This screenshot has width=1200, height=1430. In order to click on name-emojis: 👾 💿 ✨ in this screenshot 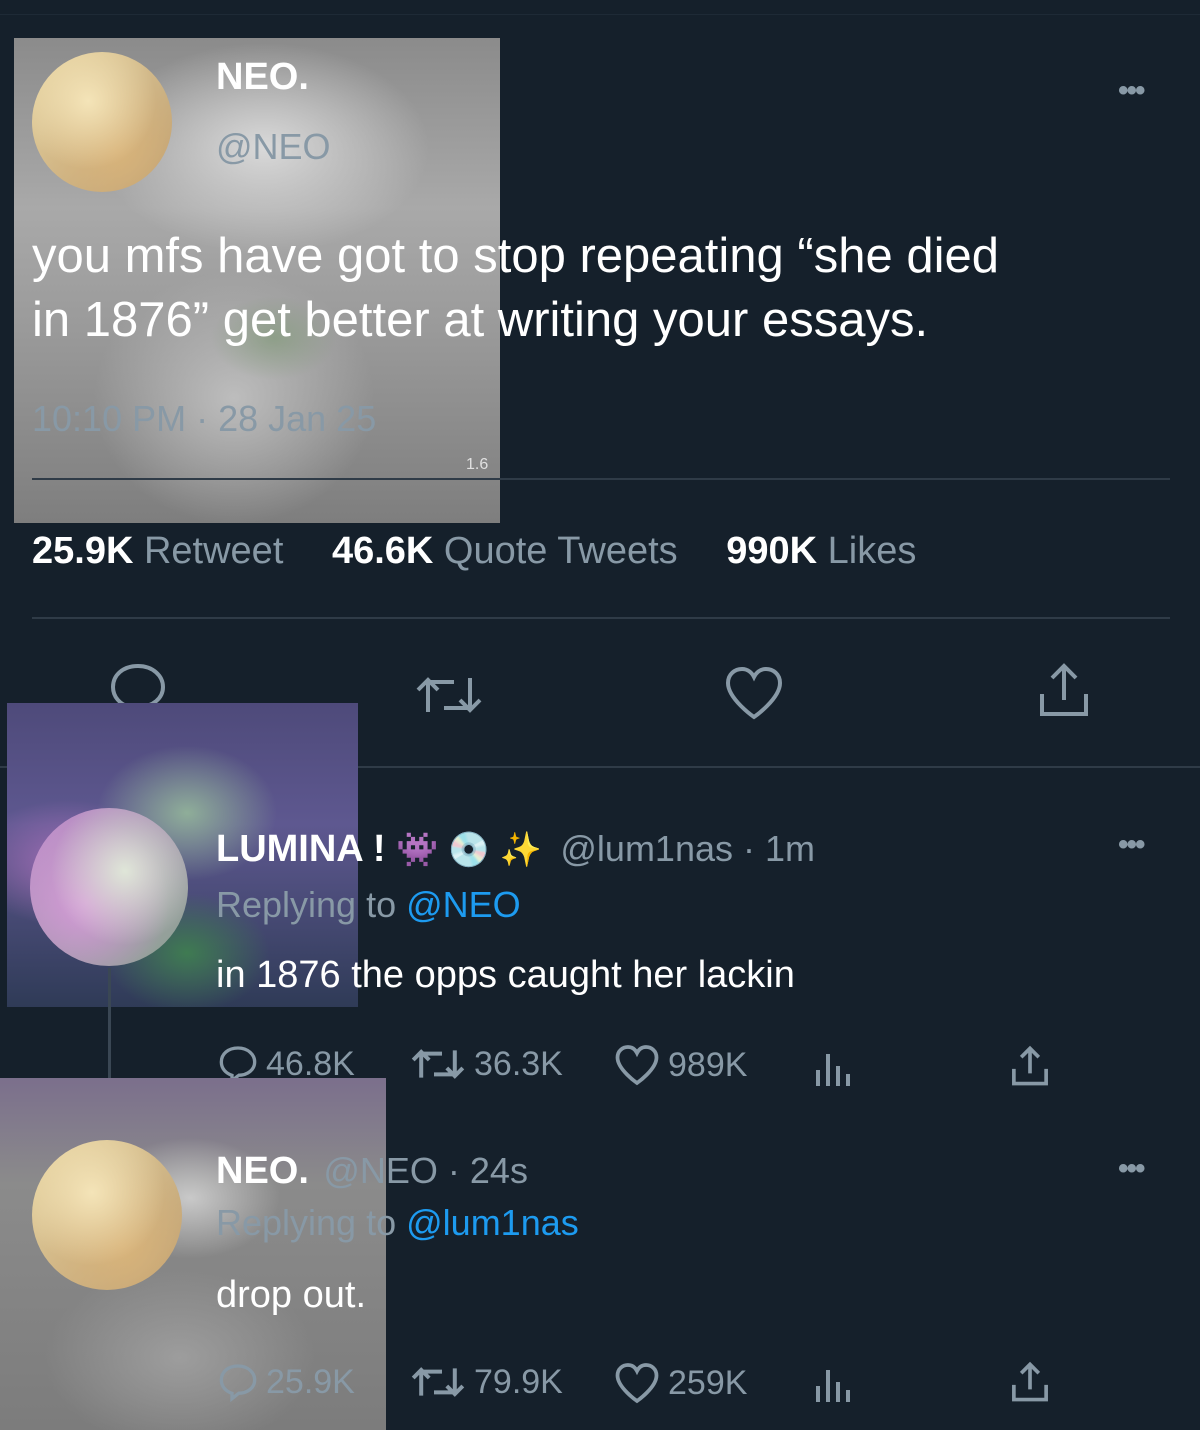, I will do `click(469, 850)`.